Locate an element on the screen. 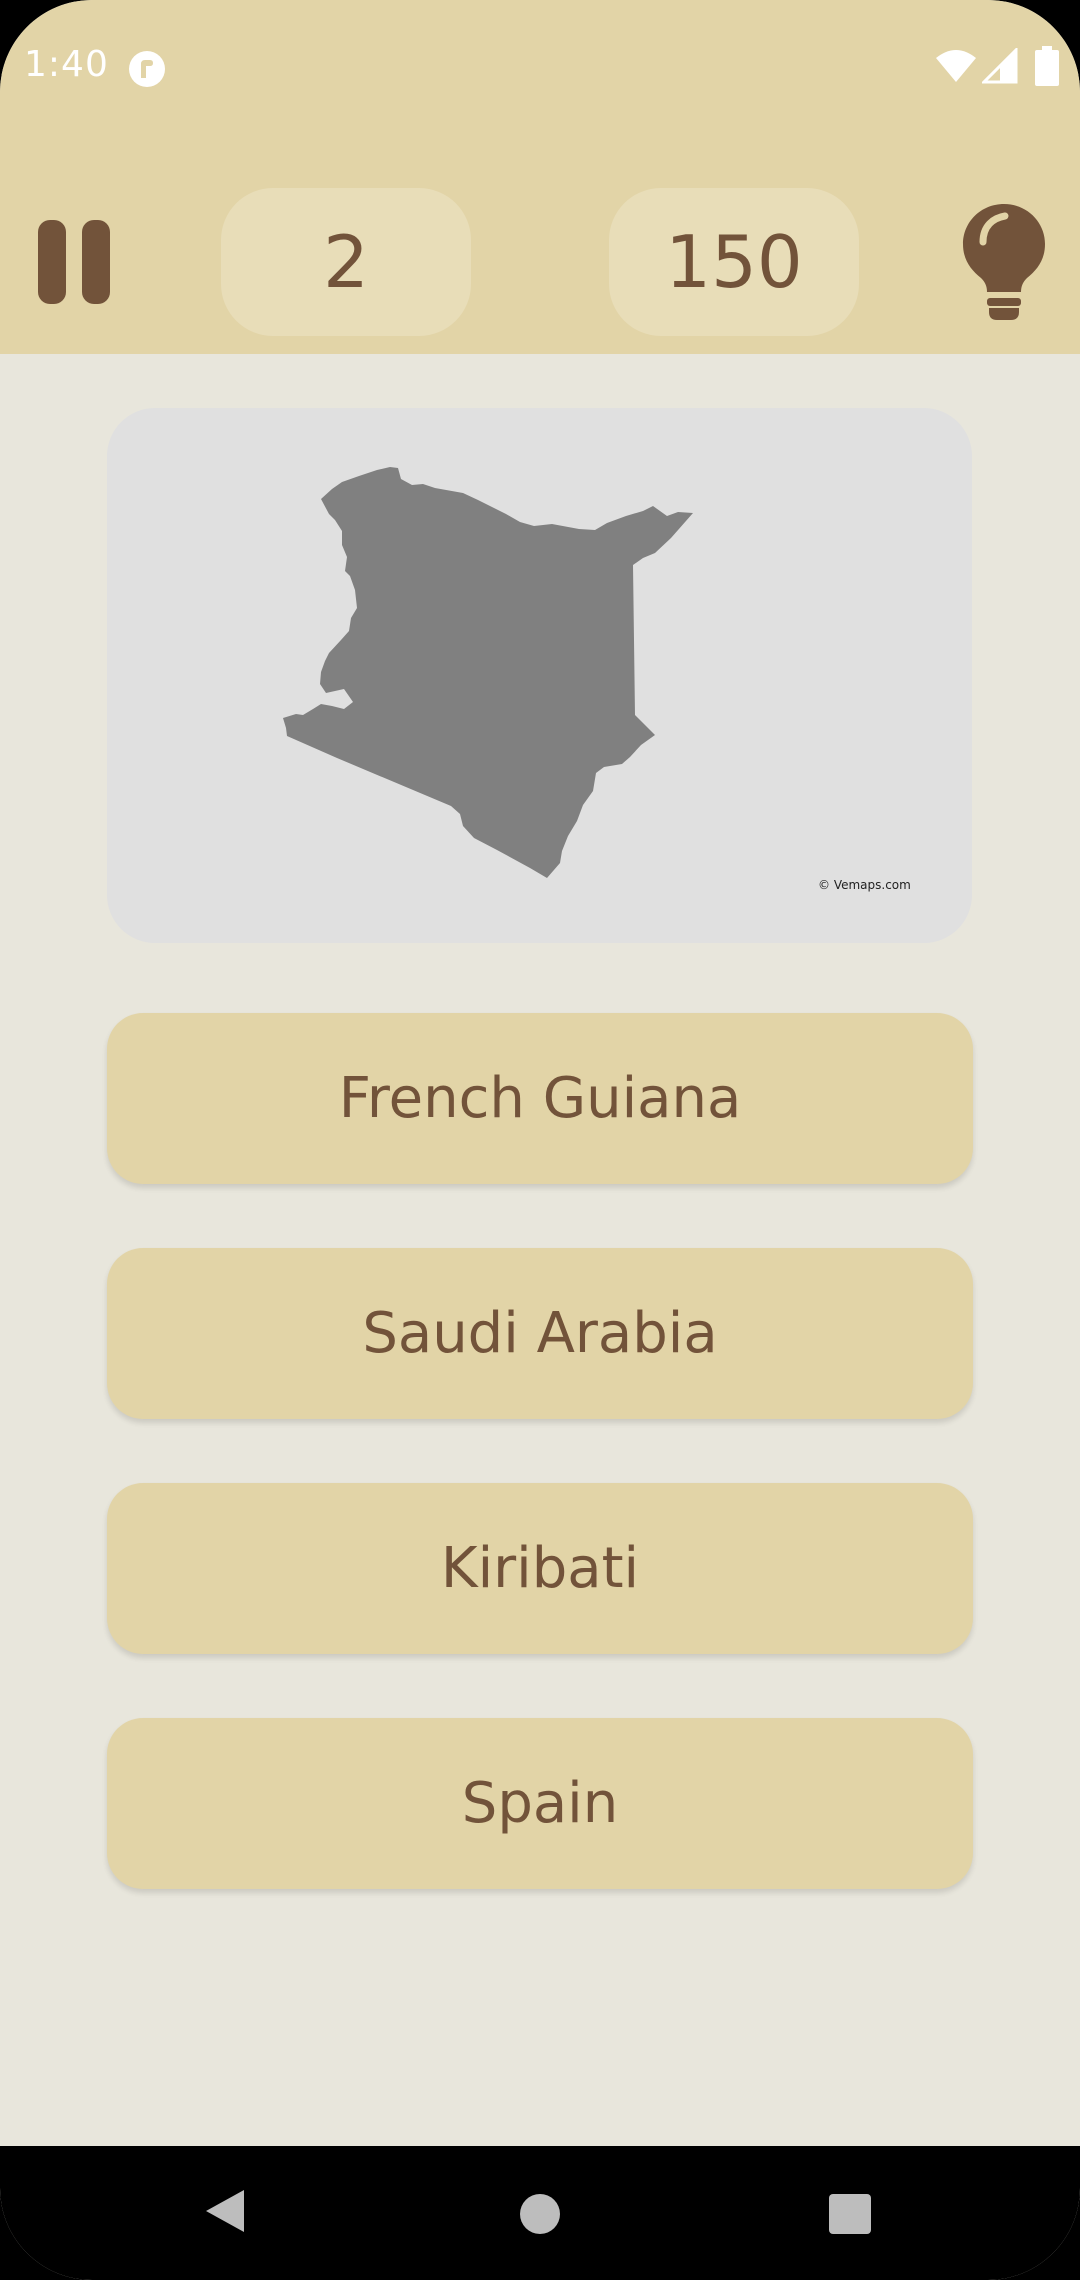 The width and height of the screenshot is (1080, 2280). kenya-silhouette is located at coordinates (488, 672).